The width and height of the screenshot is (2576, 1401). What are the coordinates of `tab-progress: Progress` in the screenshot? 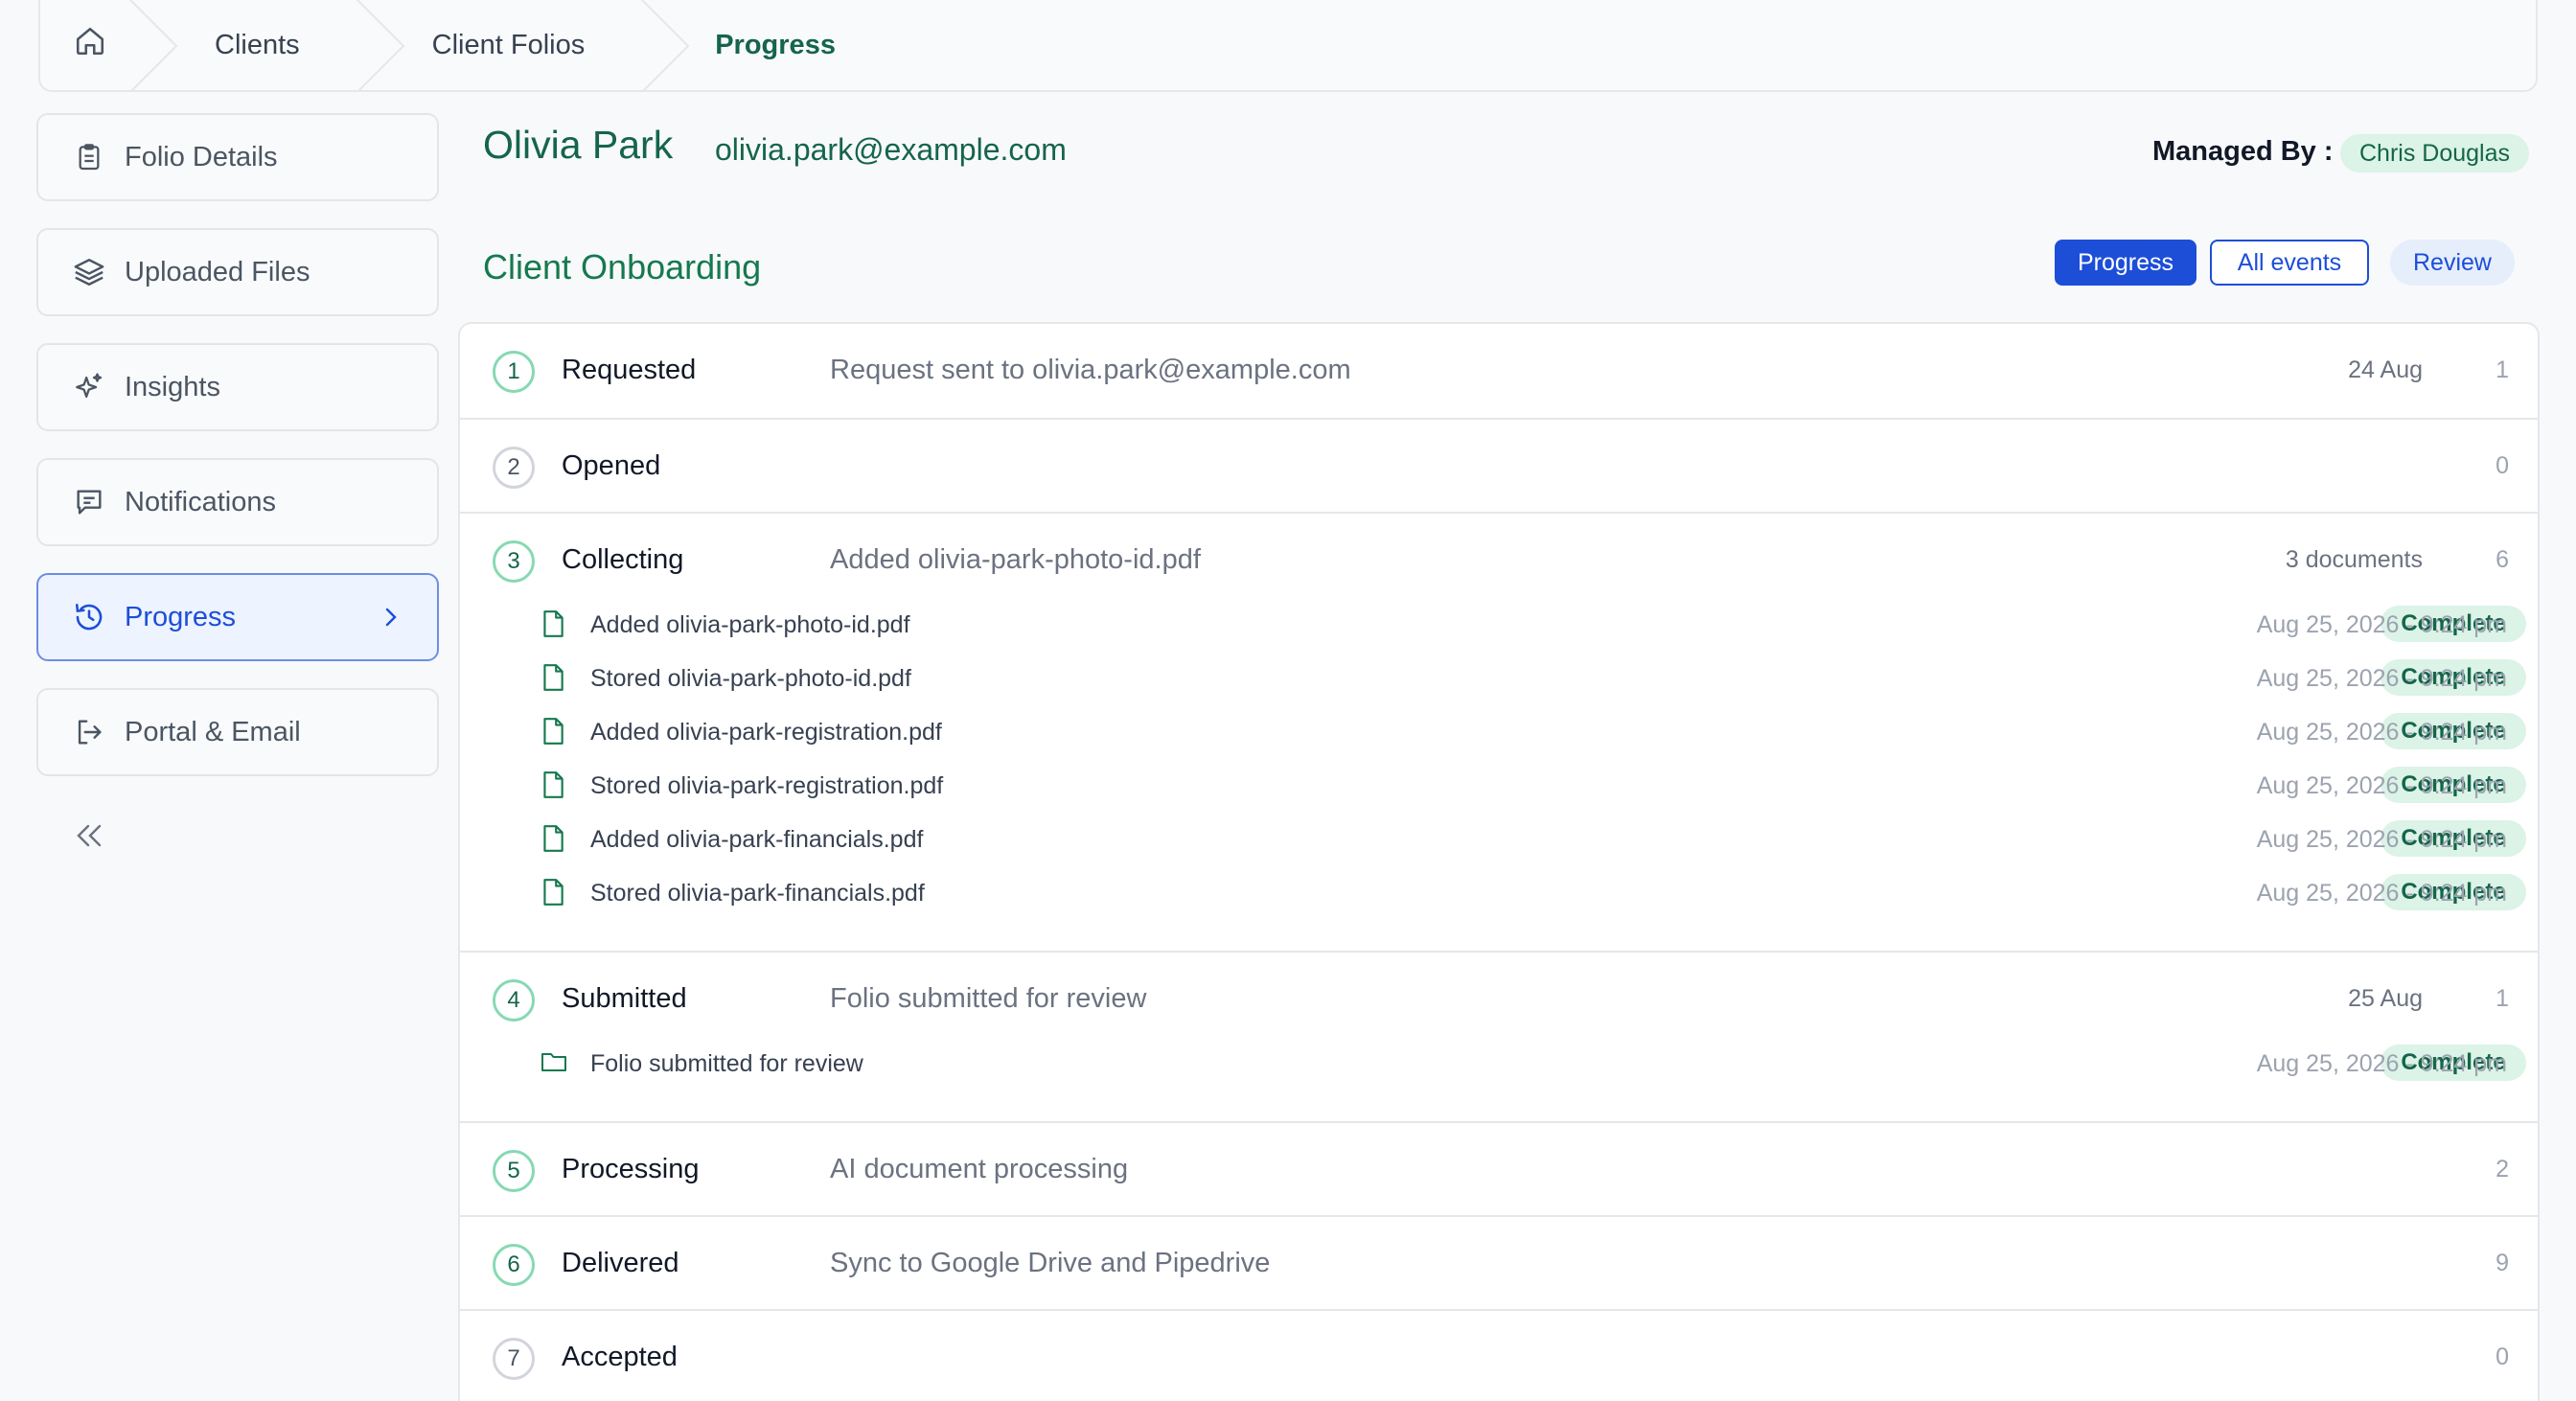 It's located at (2125, 263).